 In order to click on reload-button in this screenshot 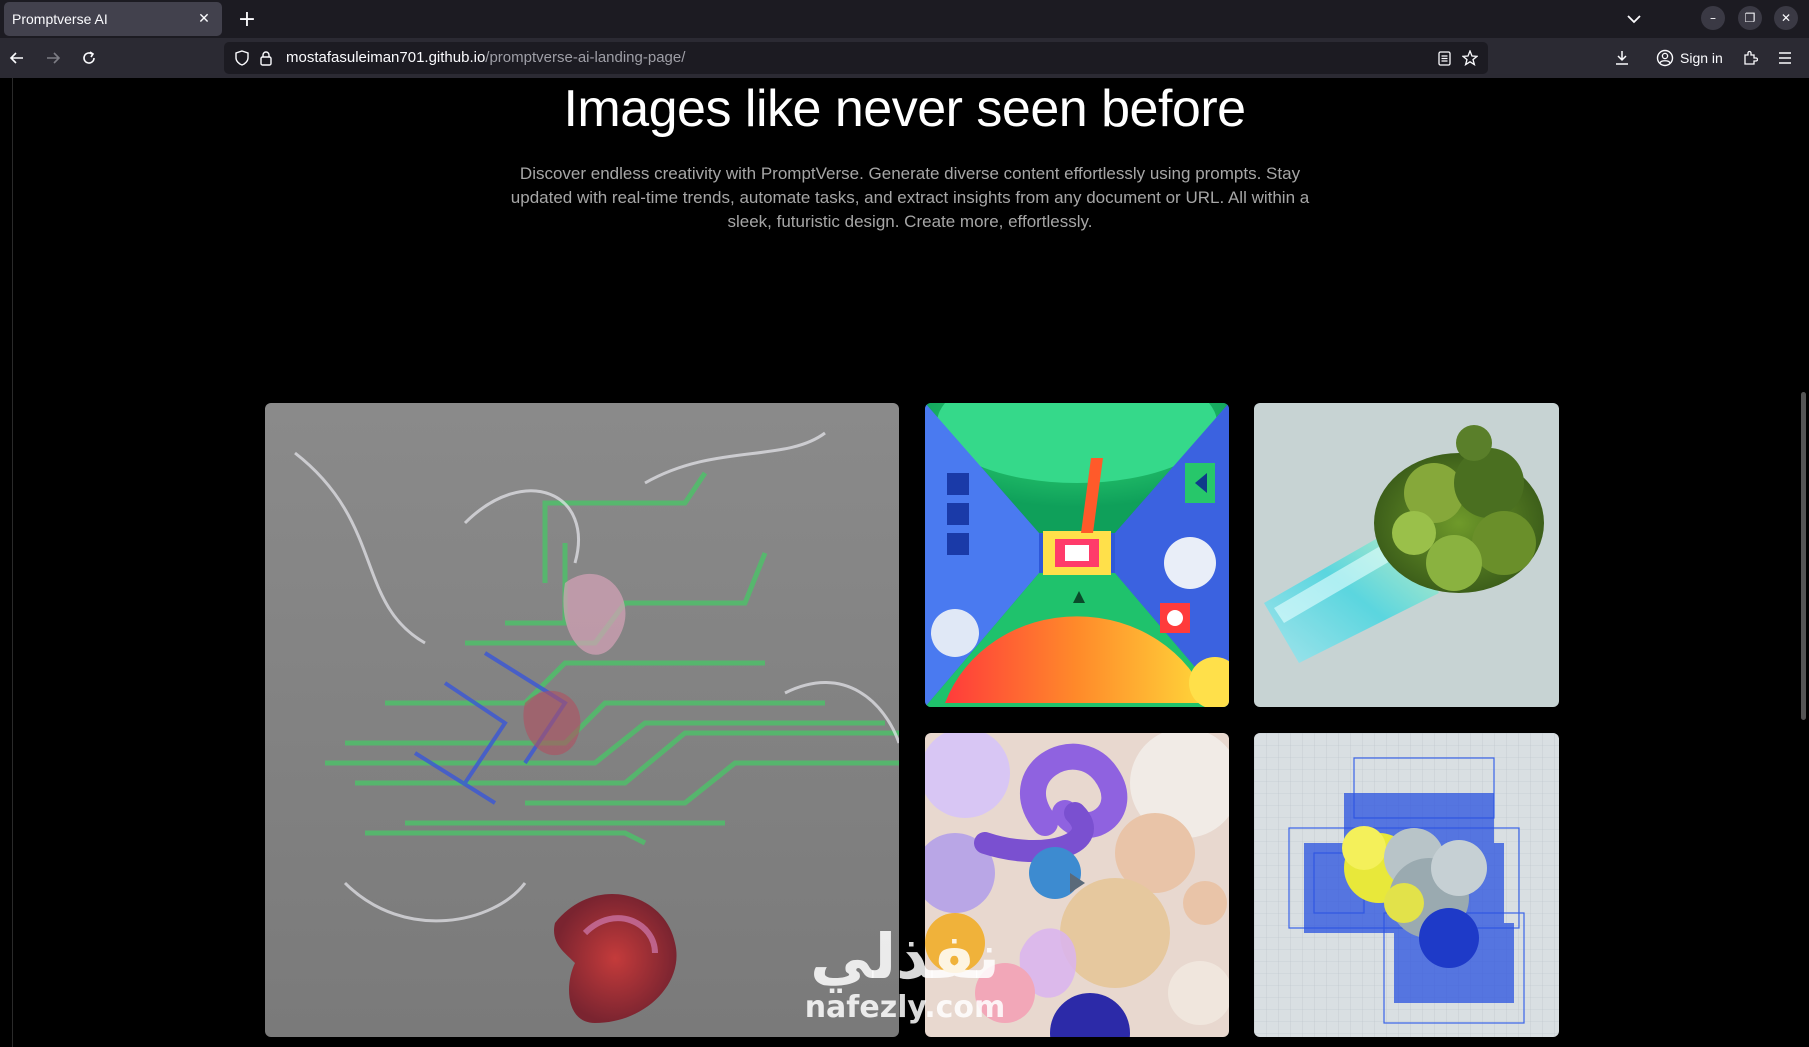, I will do `click(89, 58)`.